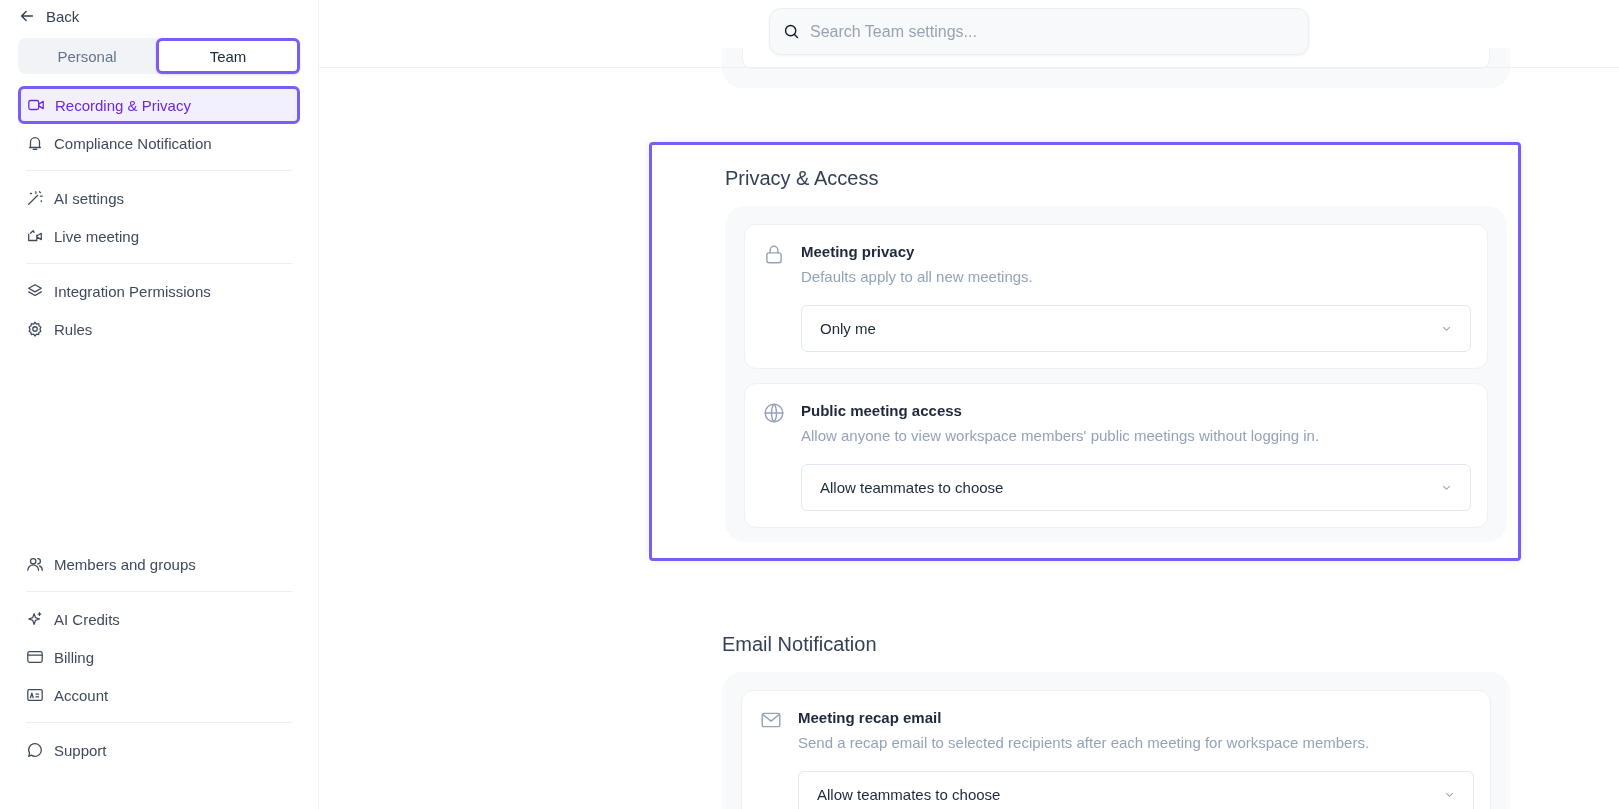 The image size is (1619, 809). Describe the element at coordinates (35, 750) in the screenshot. I see `chat-icon` at that location.